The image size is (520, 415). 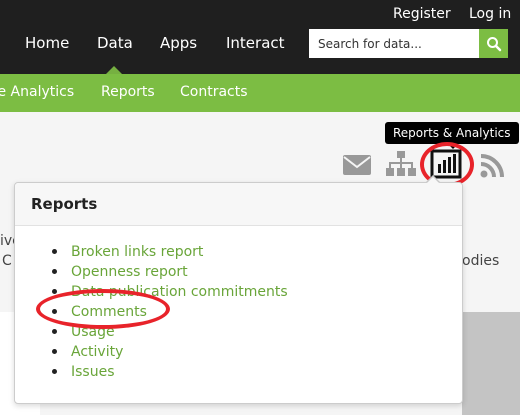 I want to click on data-publication-commitments-link: Data publication commitments, so click(x=179, y=292).